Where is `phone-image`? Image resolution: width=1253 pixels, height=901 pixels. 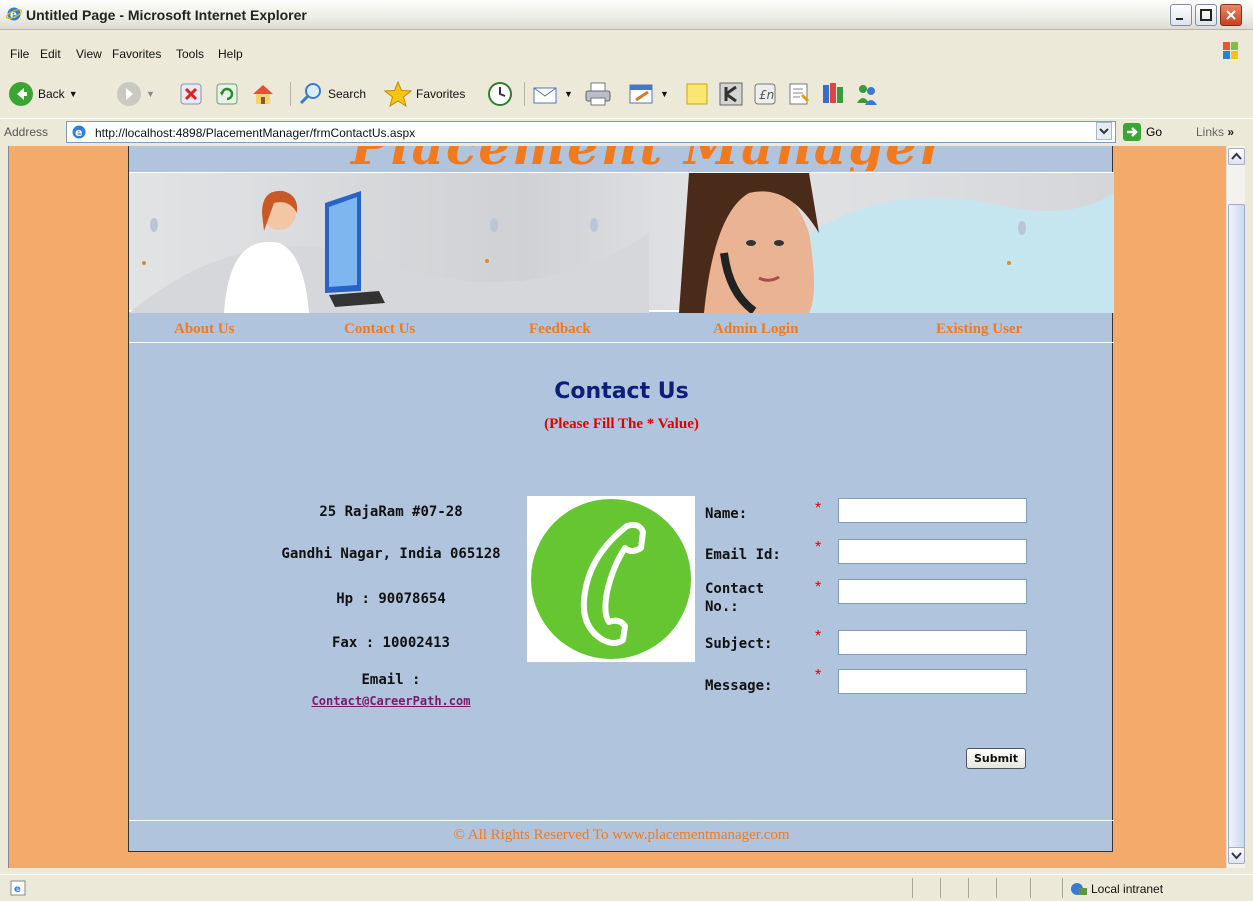 phone-image is located at coordinates (611, 579).